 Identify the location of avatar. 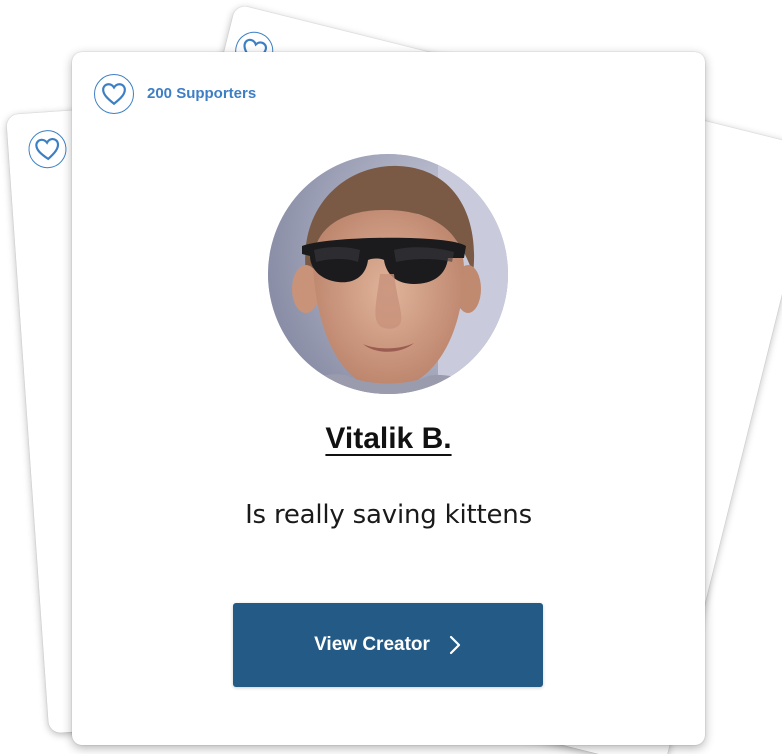
(388, 274).